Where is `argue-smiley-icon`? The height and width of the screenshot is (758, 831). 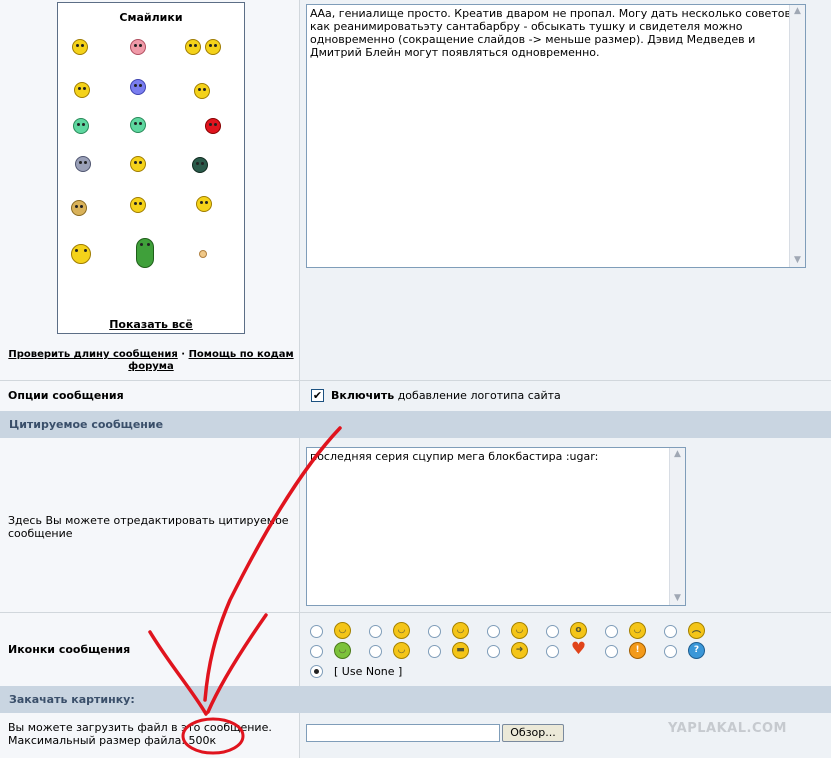
argue-smiley-icon is located at coordinates (82, 90).